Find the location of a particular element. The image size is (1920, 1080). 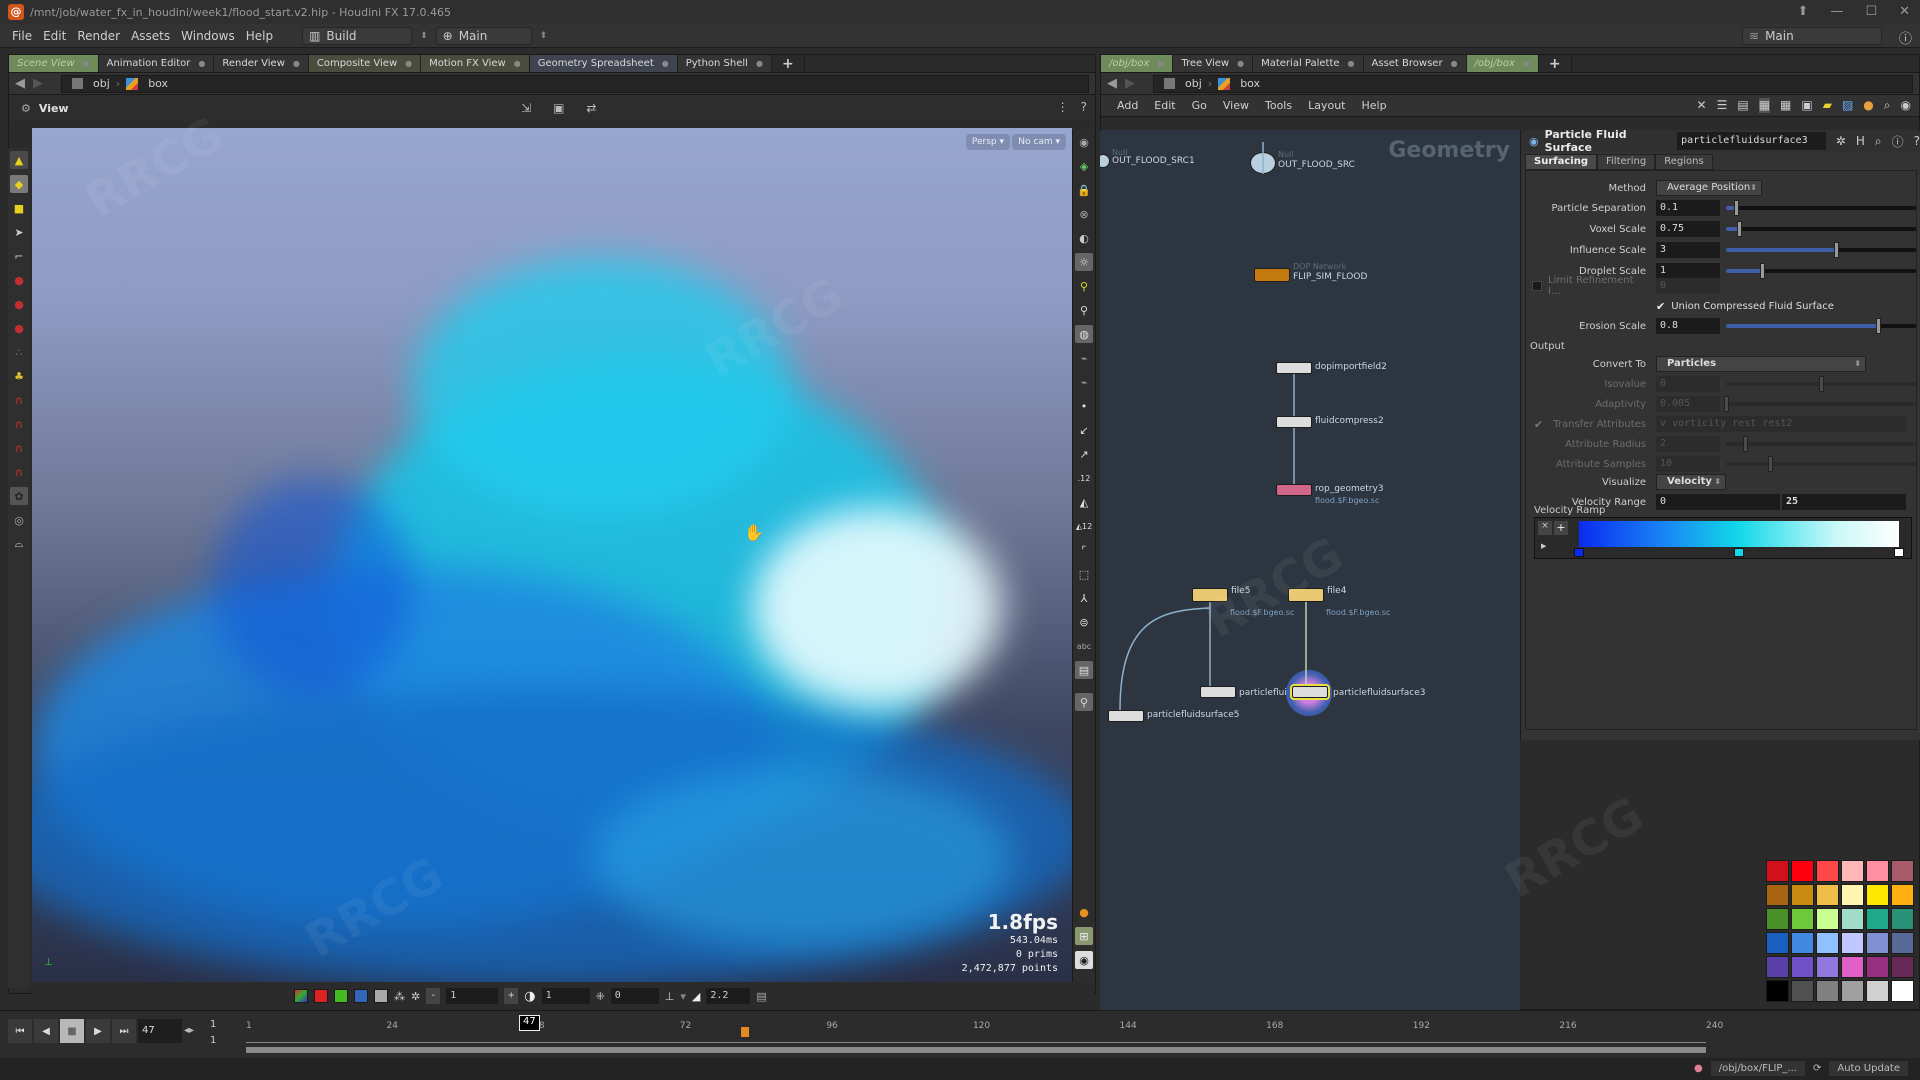

gear-icon: ✲ is located at coordinates (1841, 141).